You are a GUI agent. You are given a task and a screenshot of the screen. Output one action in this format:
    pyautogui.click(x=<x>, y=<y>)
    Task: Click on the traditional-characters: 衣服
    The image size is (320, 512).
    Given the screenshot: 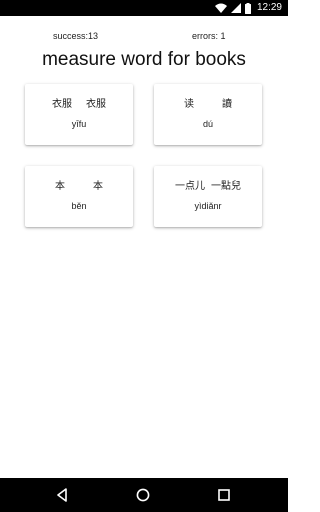 What is the action you would take?
    pyautogui.click(x=96, y=104)
    